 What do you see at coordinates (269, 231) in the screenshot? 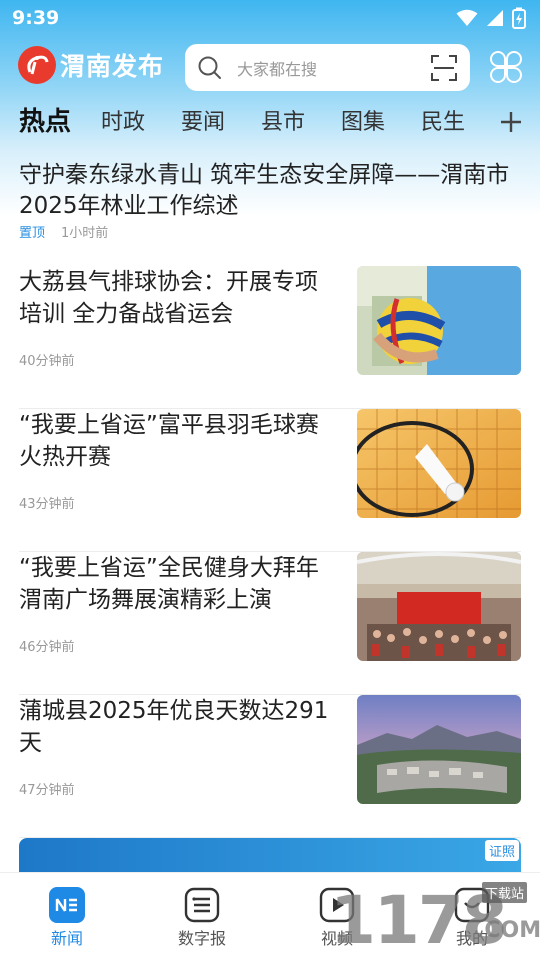
I see `pinned-article-meta: 置顶 1小时前` at bounding box center [269, 231].